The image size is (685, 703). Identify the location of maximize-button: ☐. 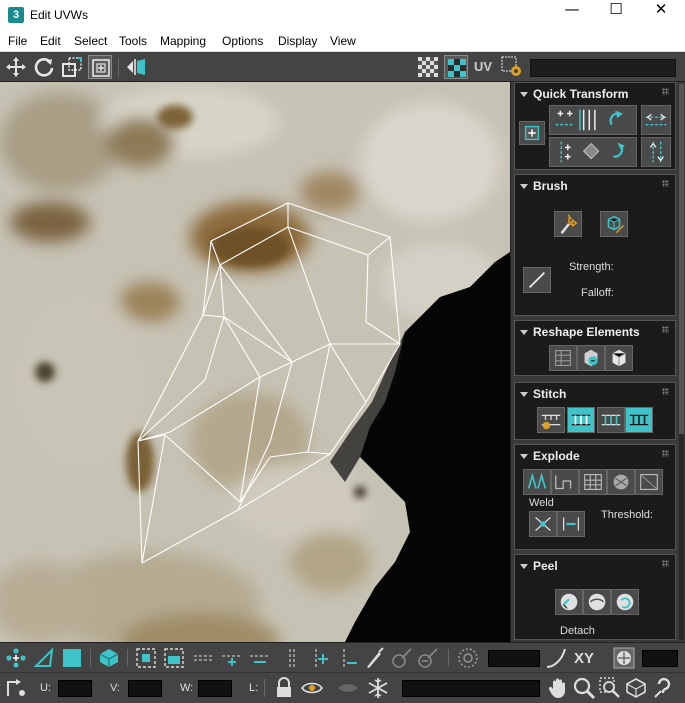
(616, 15).